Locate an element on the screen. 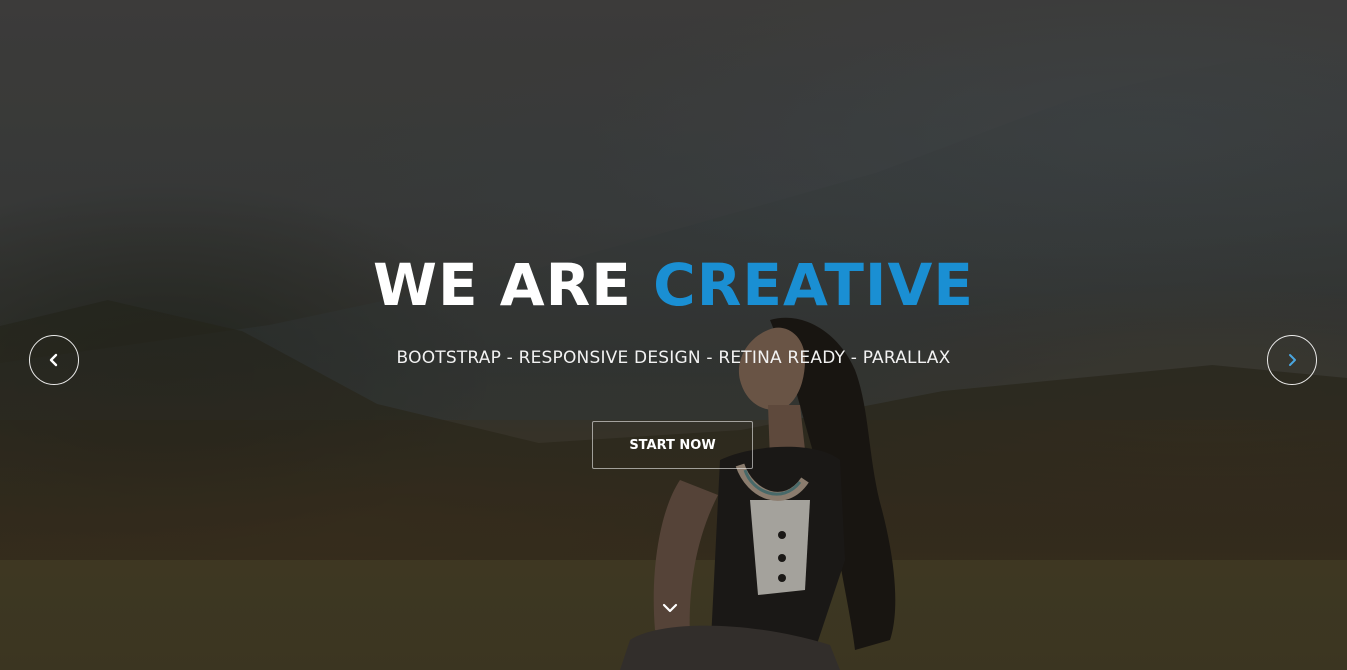 The image size is (1347, 670). headline-accent-text: CREATIVE is located at coordinates (814, 285).